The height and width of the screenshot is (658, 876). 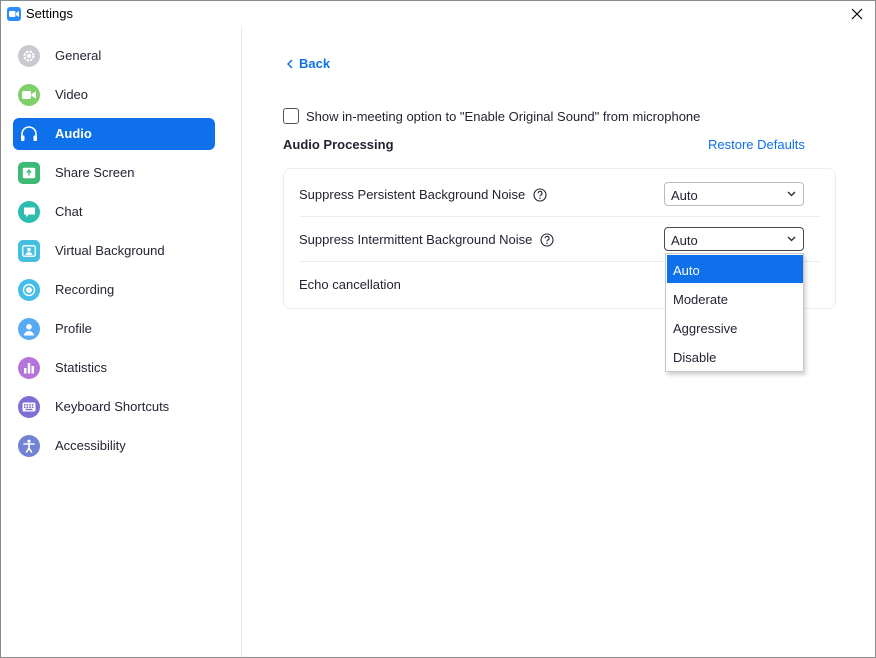 I want to click on gear-icon, so click(x=29, y=56).